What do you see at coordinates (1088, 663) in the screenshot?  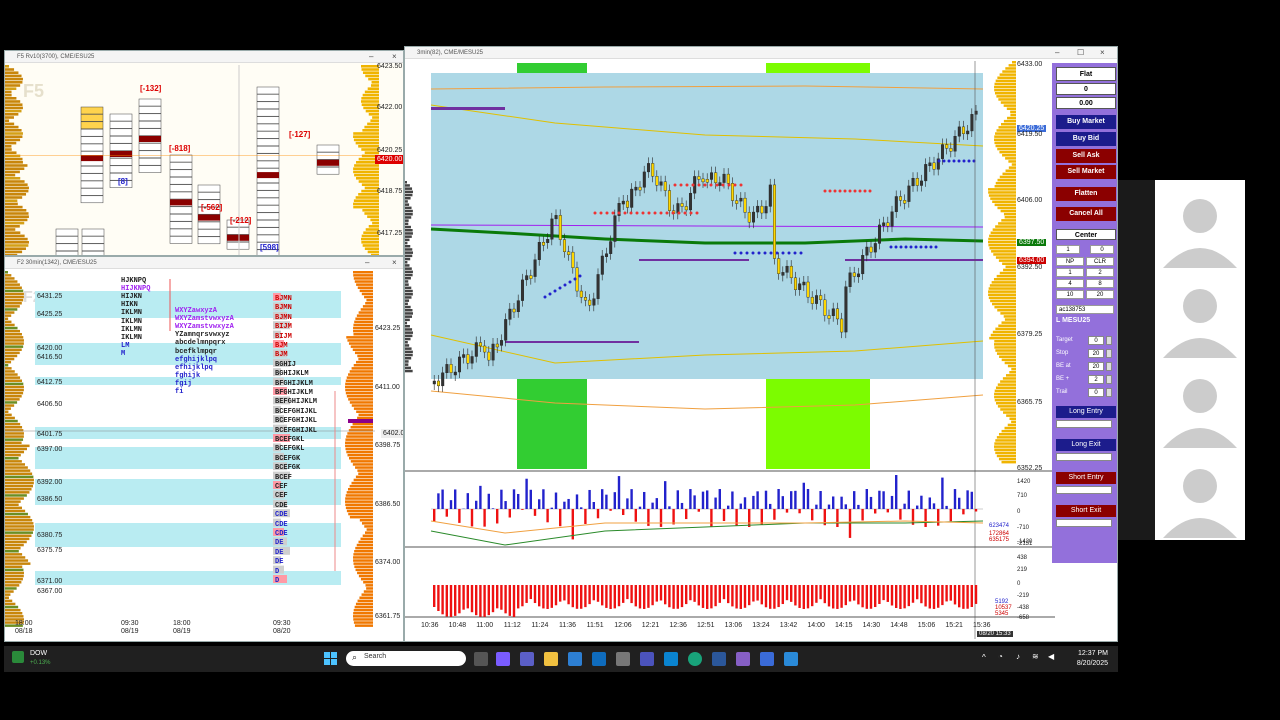 I see `clock-date: 8/20/2025` at bounding box center [1088, 663].